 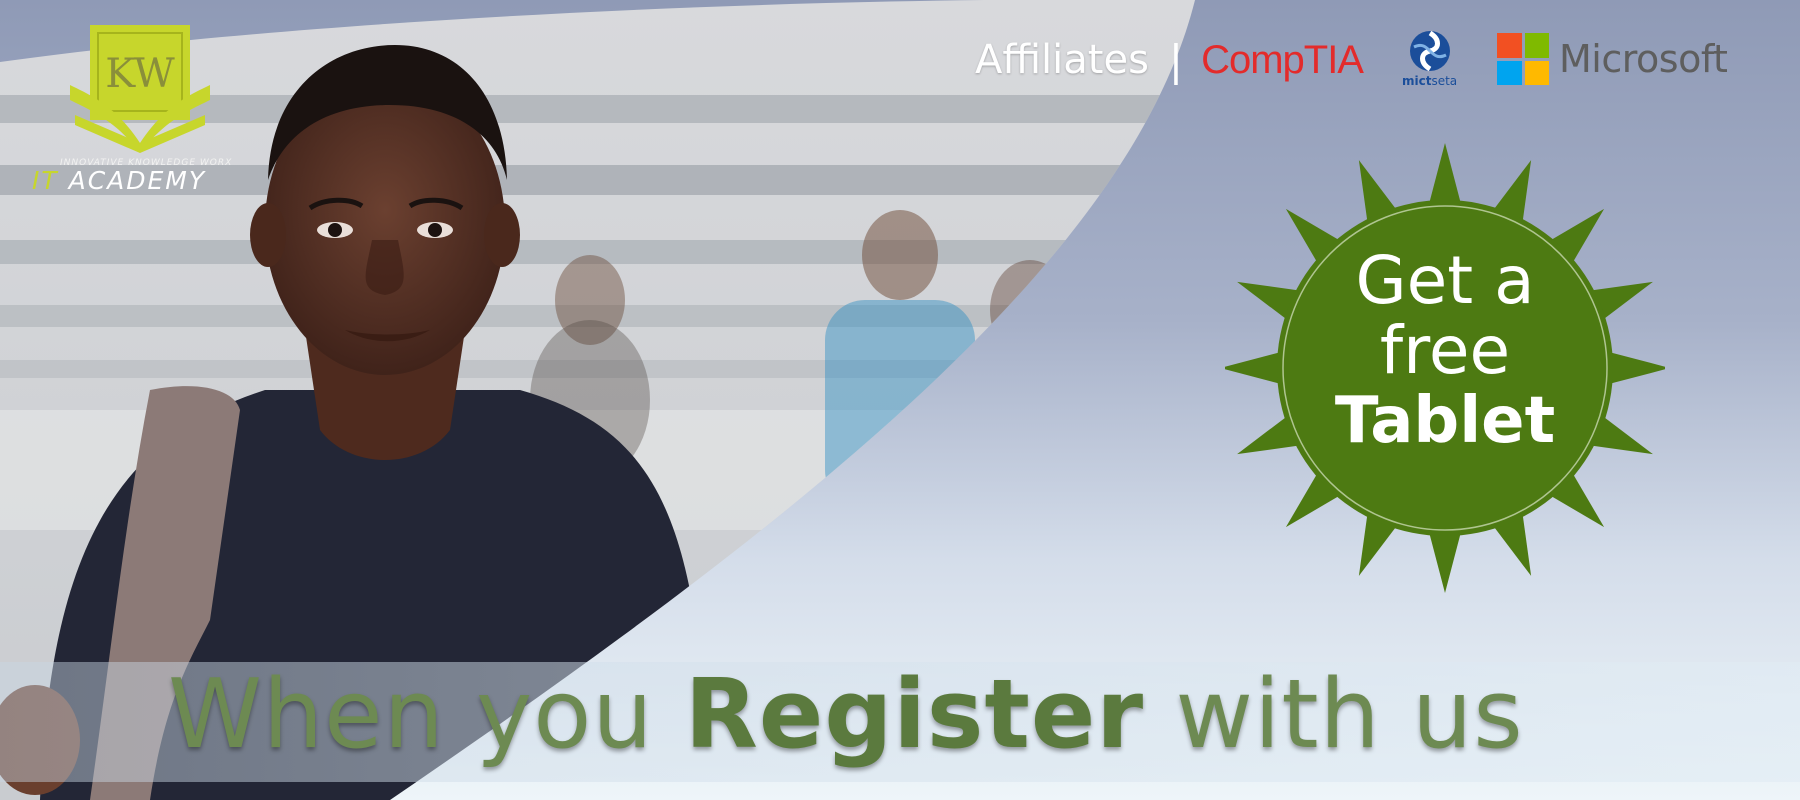 I want to click on badge-line-2: free, so click(x=1445, y=350).